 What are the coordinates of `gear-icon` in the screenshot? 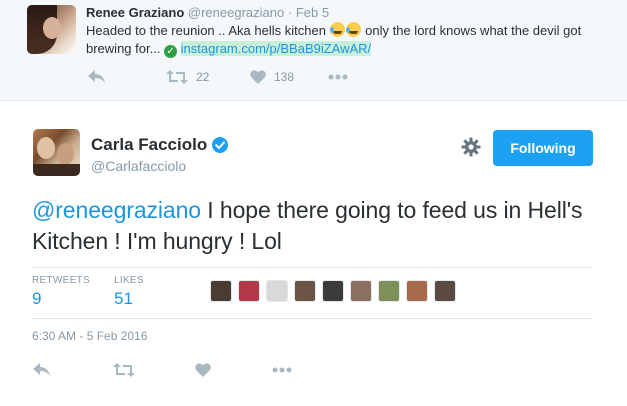 It's located at (471, 147).